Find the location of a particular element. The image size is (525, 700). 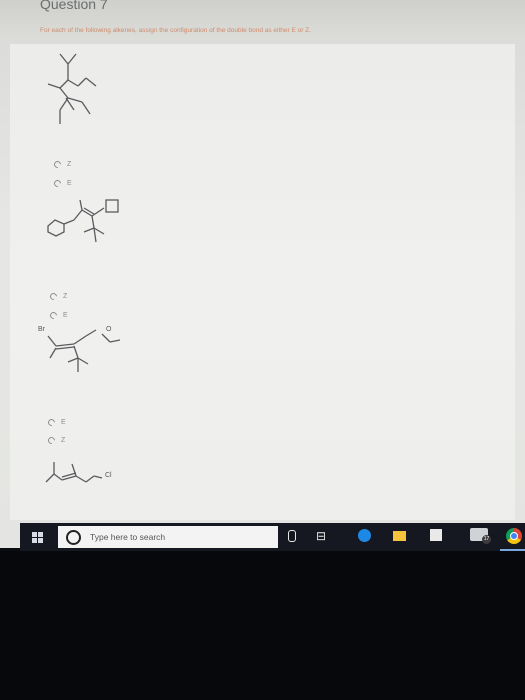

option-item1-e: E is located at coordinates (62, 183).